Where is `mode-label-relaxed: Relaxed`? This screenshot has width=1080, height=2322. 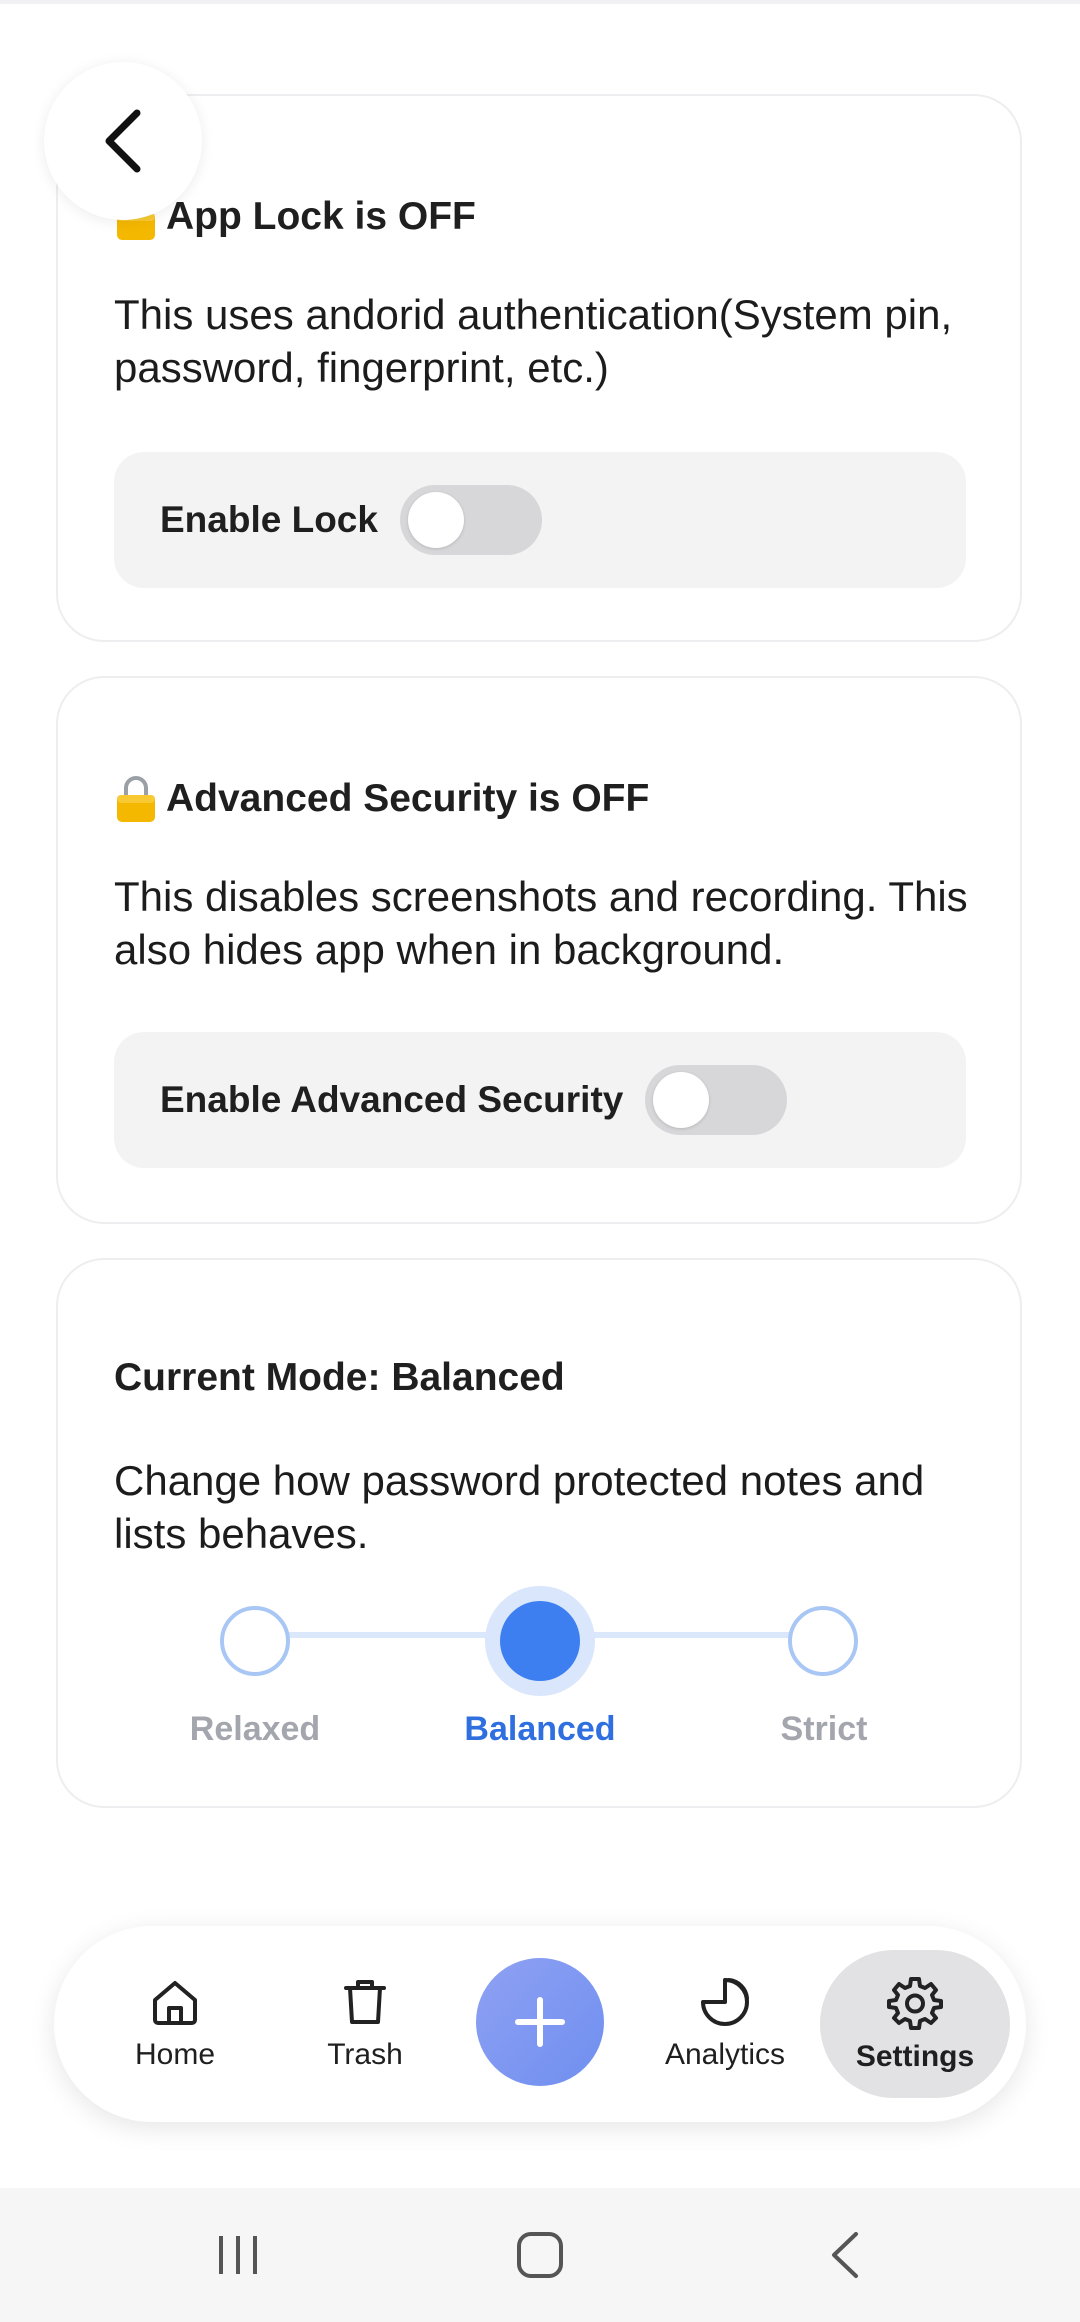 mode-label-relaxed: Relaxed is located at coordinates (255, 1729).